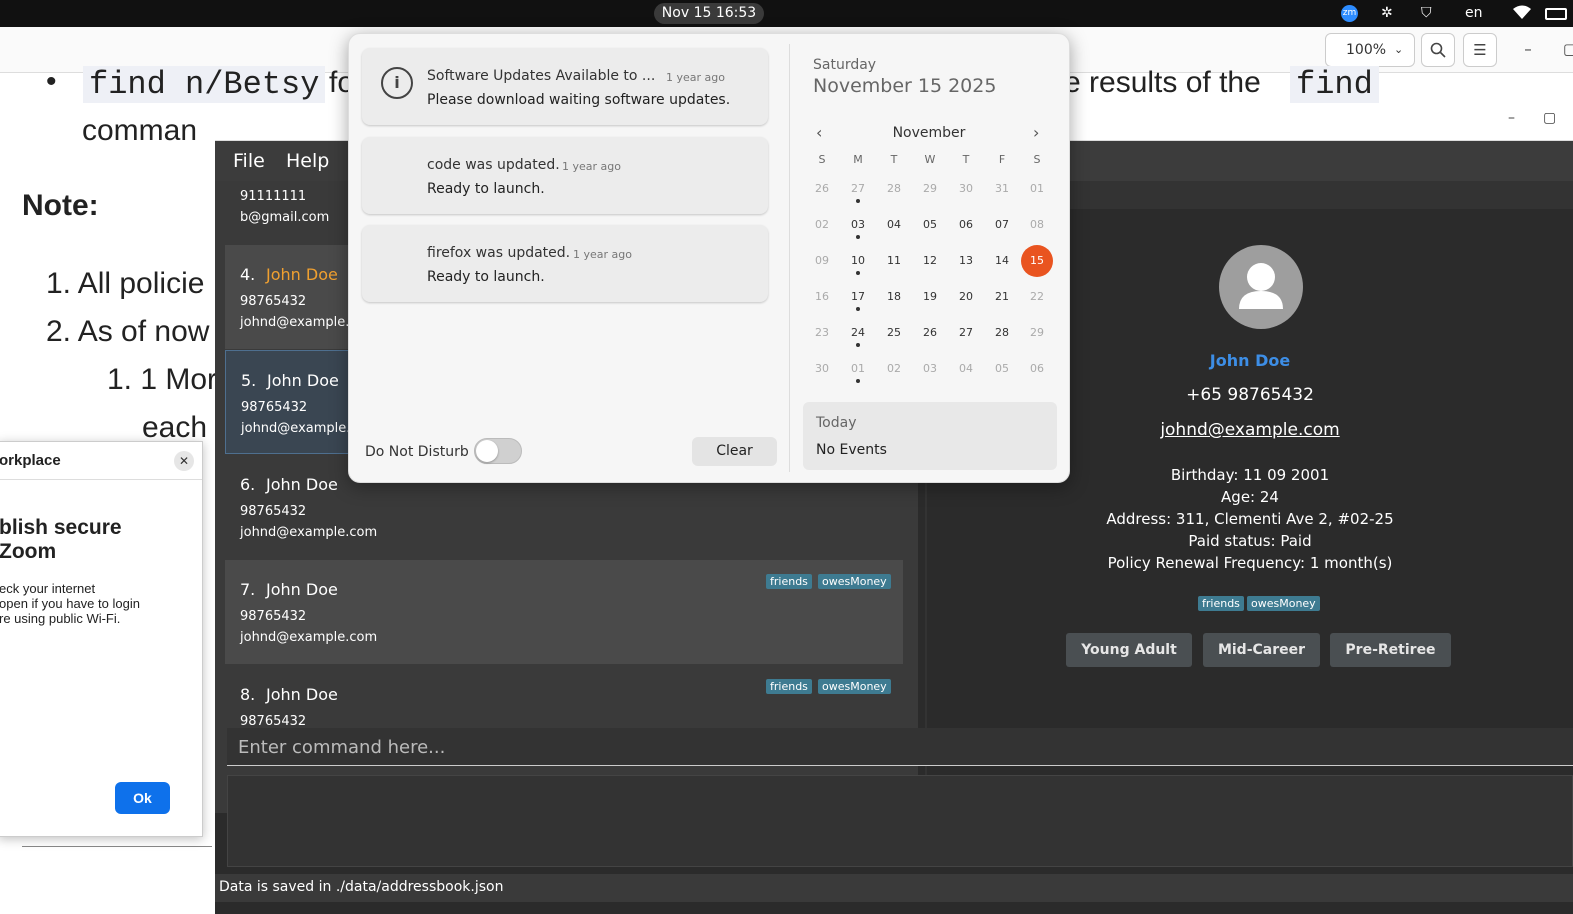 The height and width of the screenshot is (914, 1573). What do you see at coordinates (486, 189) in the screenshot?
I see `notification-body: Ready to launch.` at bounding box center [486, 189].